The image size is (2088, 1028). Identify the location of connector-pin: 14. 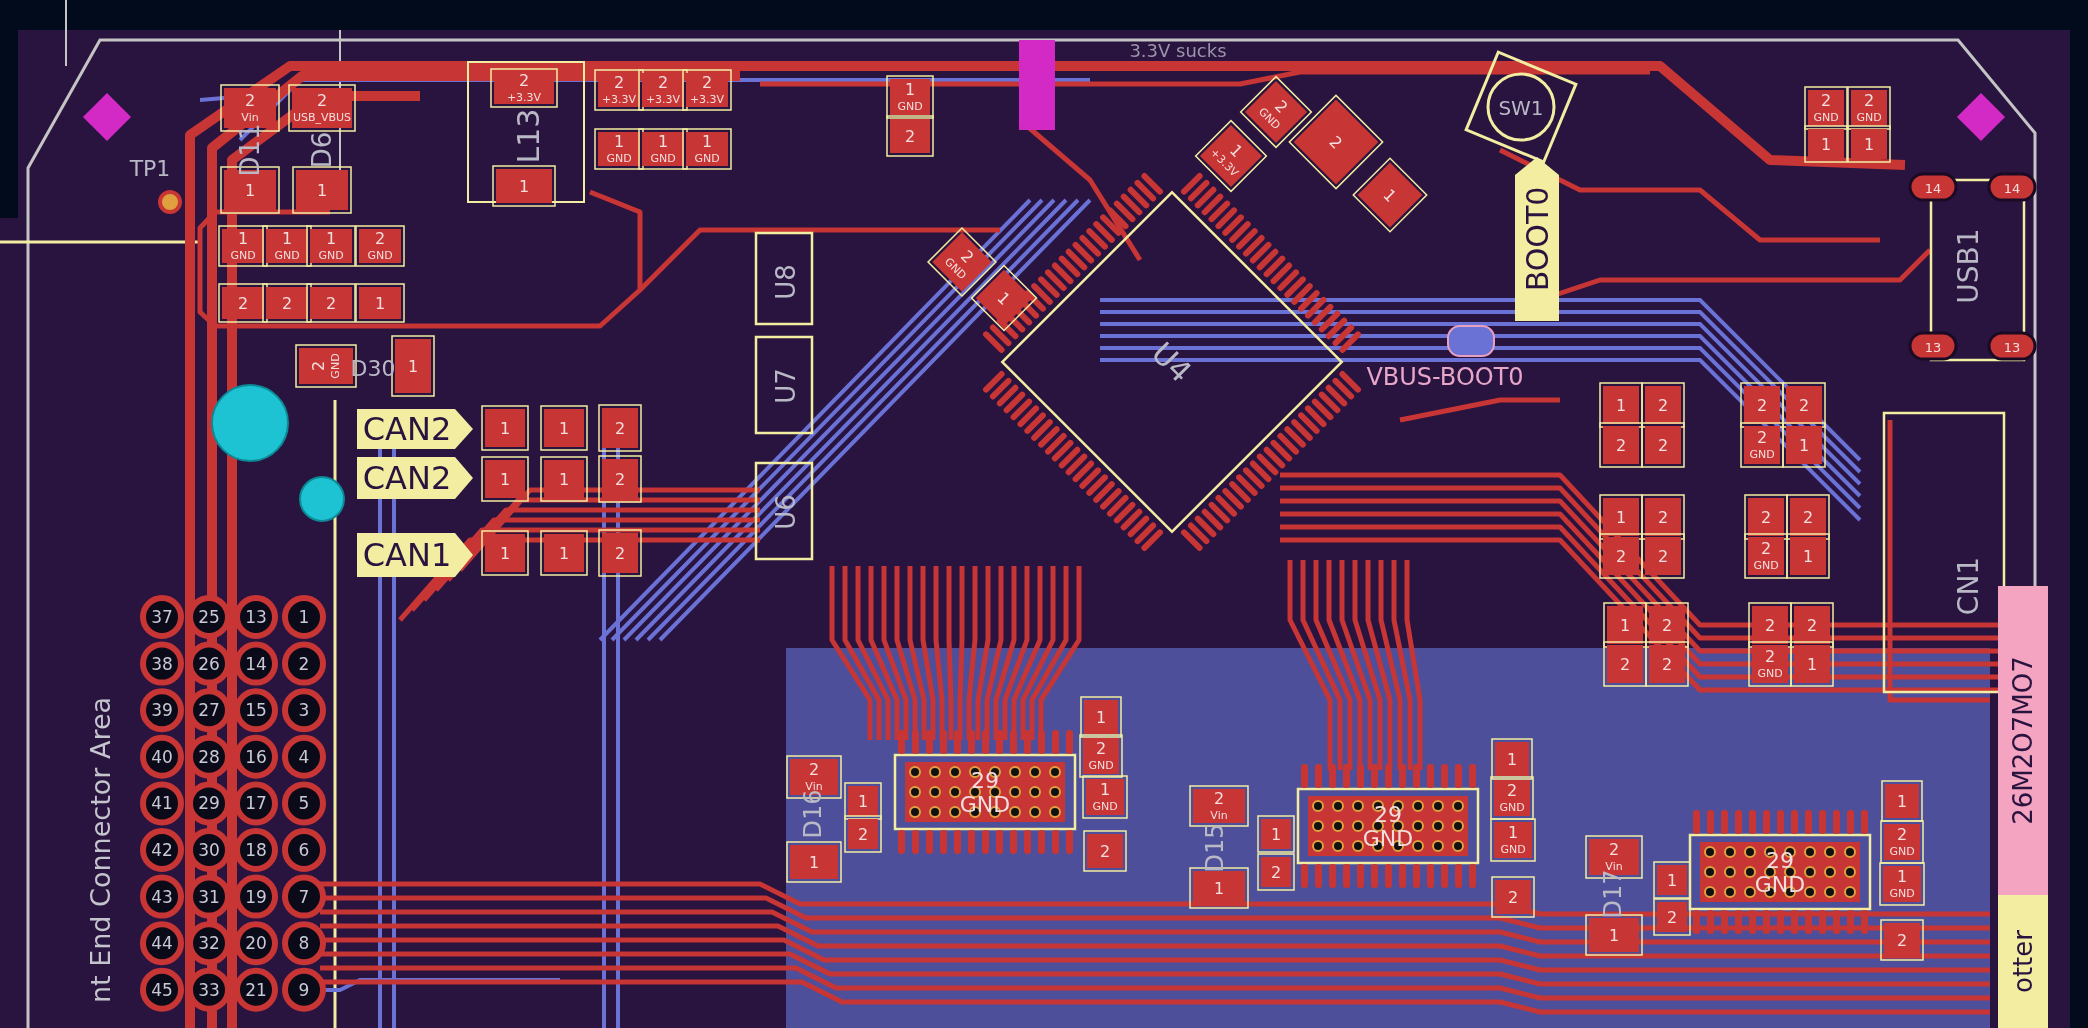
(256, 663).